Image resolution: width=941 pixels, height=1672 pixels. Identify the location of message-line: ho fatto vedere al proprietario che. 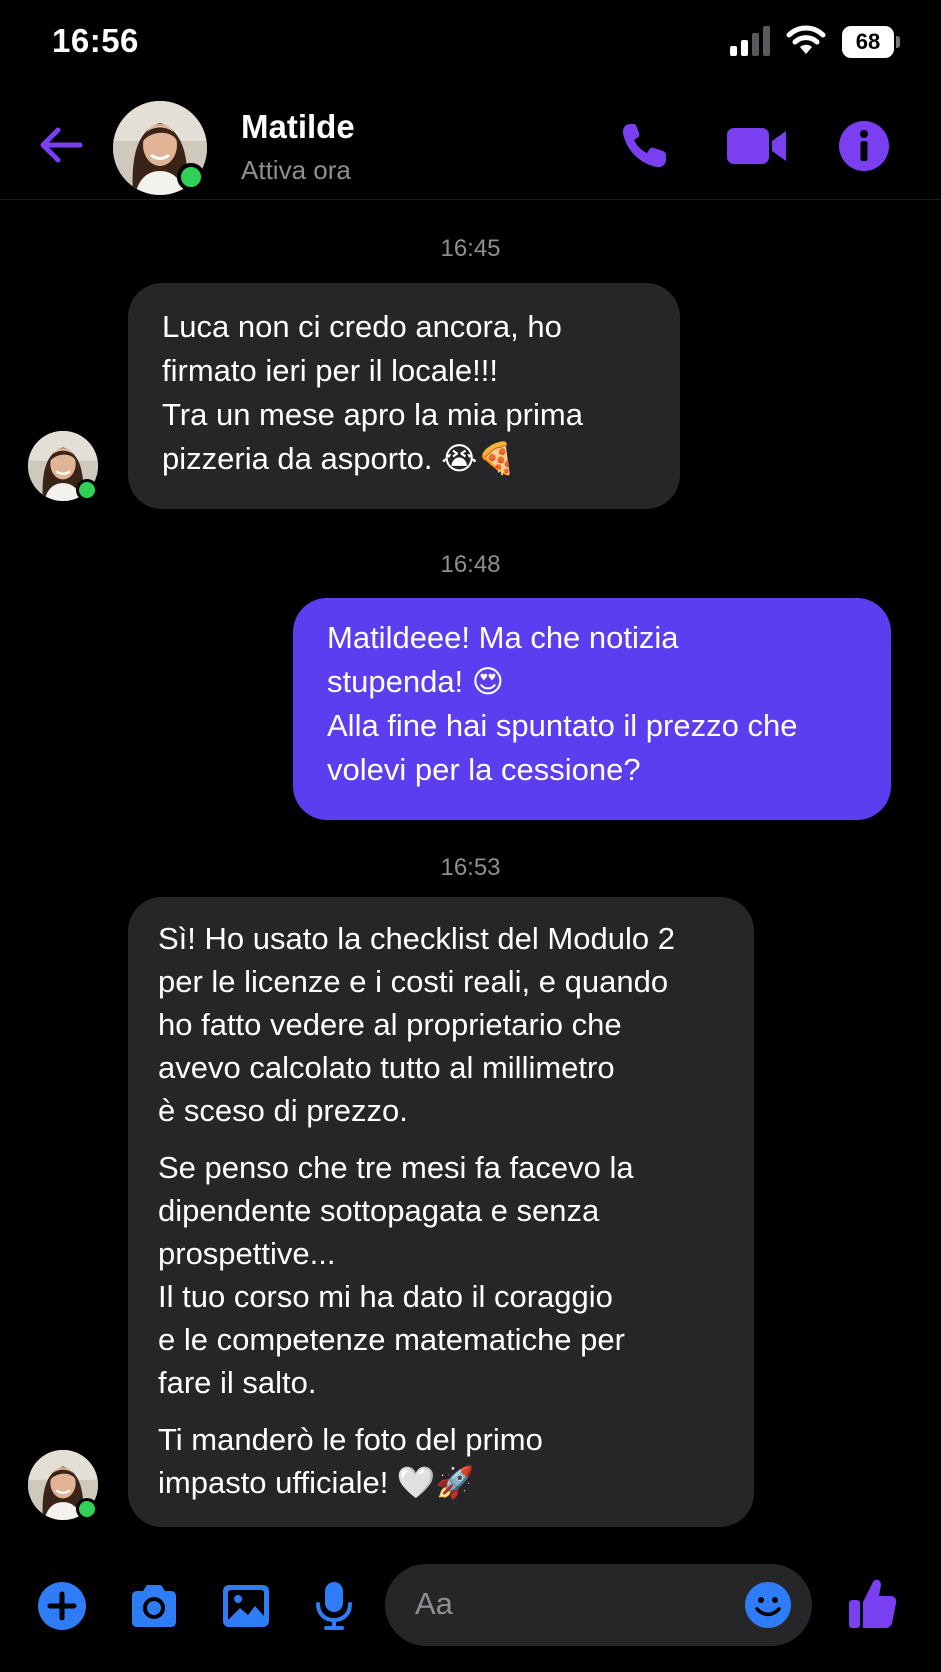
(390, 1024).